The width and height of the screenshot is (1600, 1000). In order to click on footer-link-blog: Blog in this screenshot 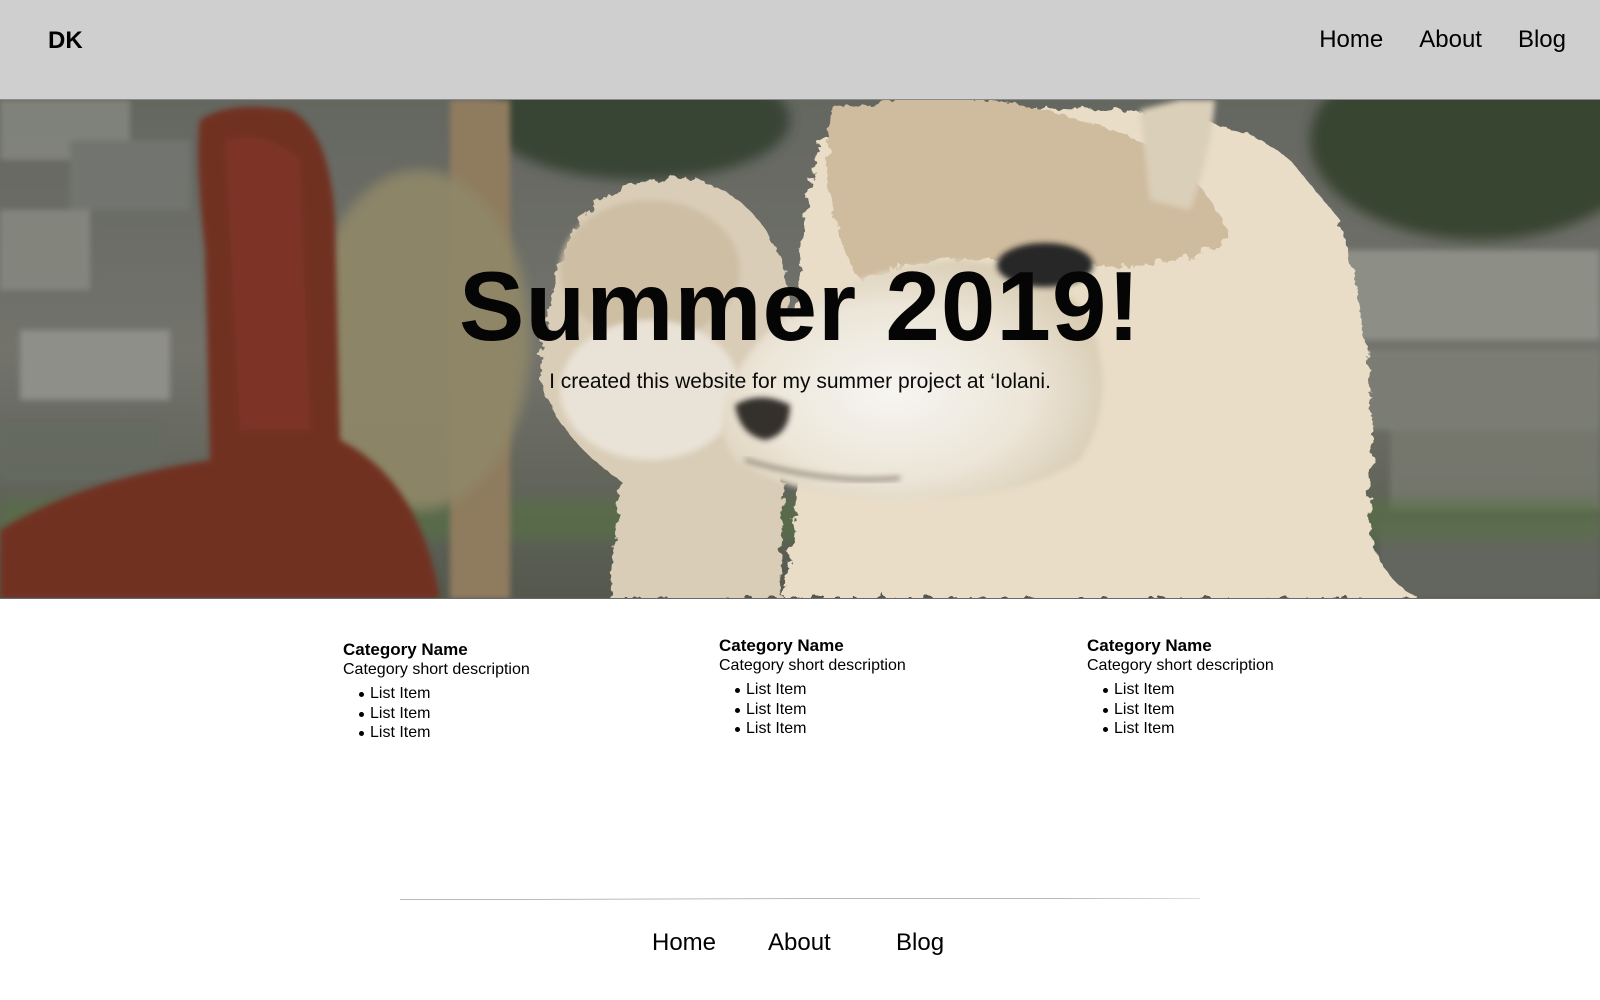, I will do `click(920, 943)`.